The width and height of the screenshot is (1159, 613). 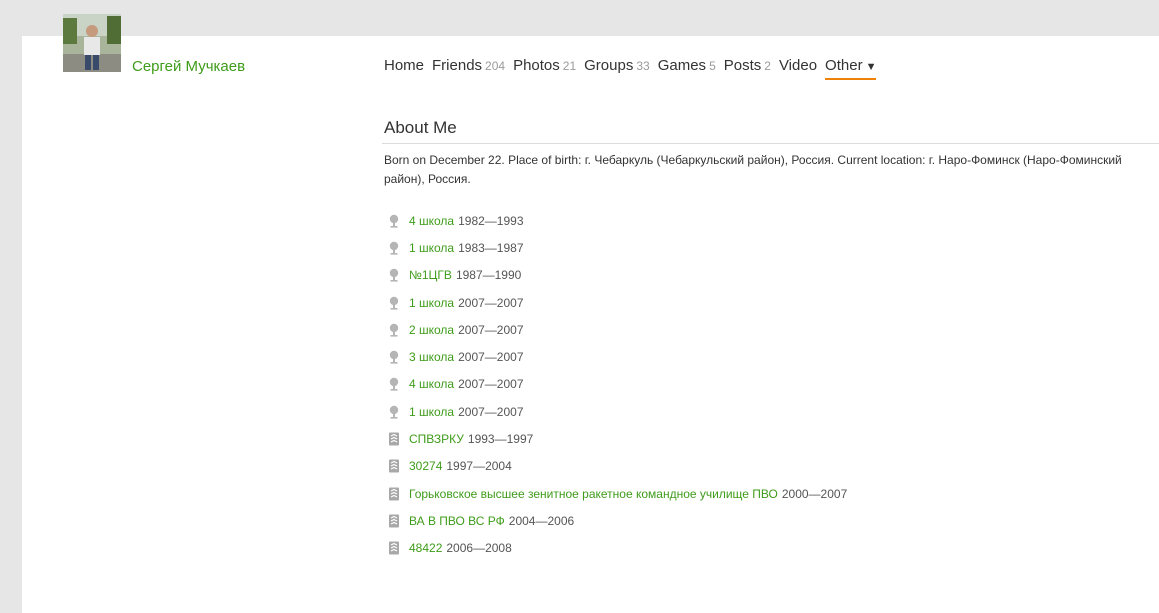 I want to click on nav-games: Games 5, so click(x=687, y=65).